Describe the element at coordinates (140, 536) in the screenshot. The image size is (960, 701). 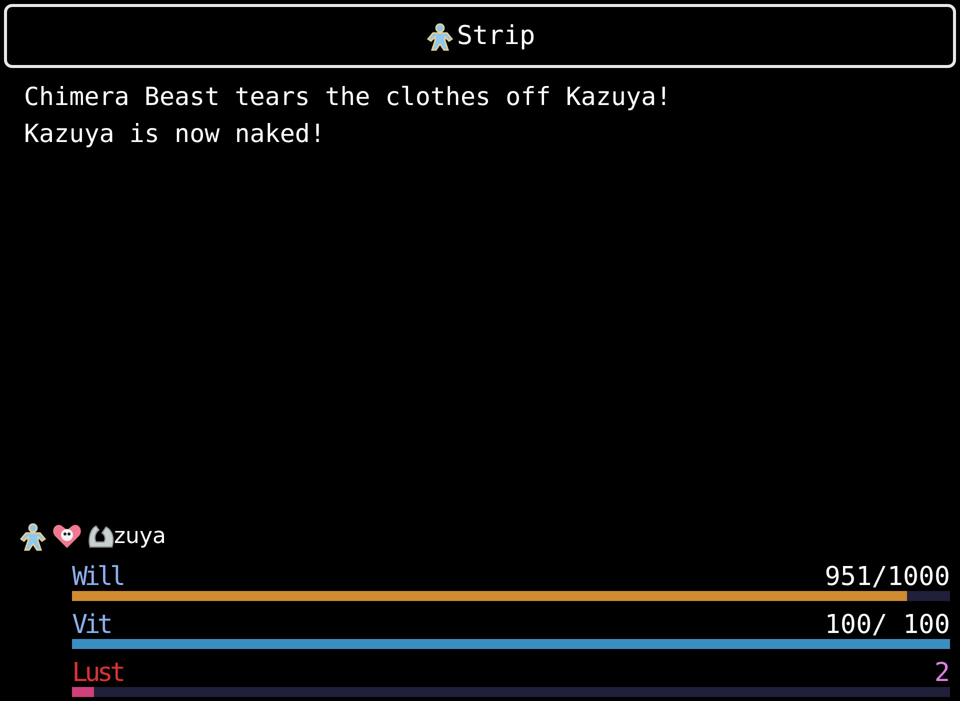
I see `actor-name: zuya` at that location.